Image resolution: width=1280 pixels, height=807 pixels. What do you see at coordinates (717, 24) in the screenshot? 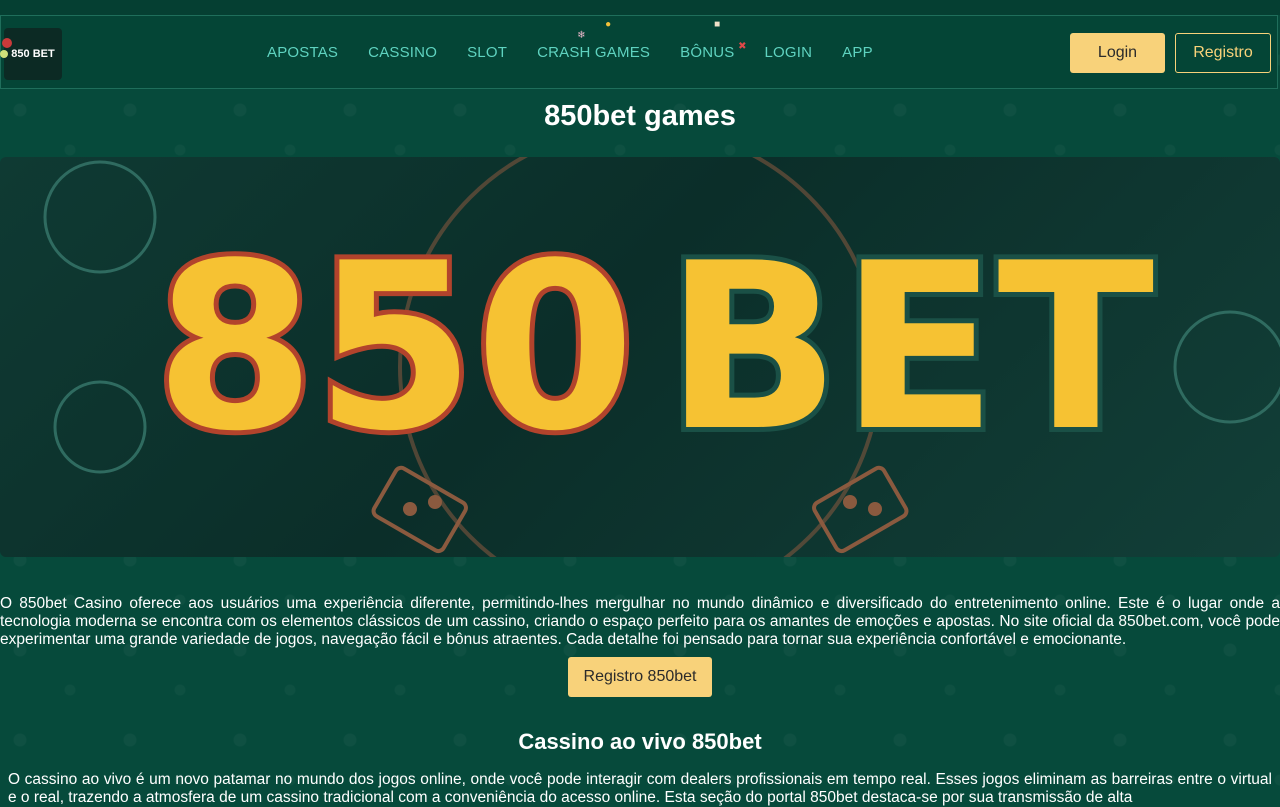
I see `gift-icon: ■` at bounding box center [717, 24].